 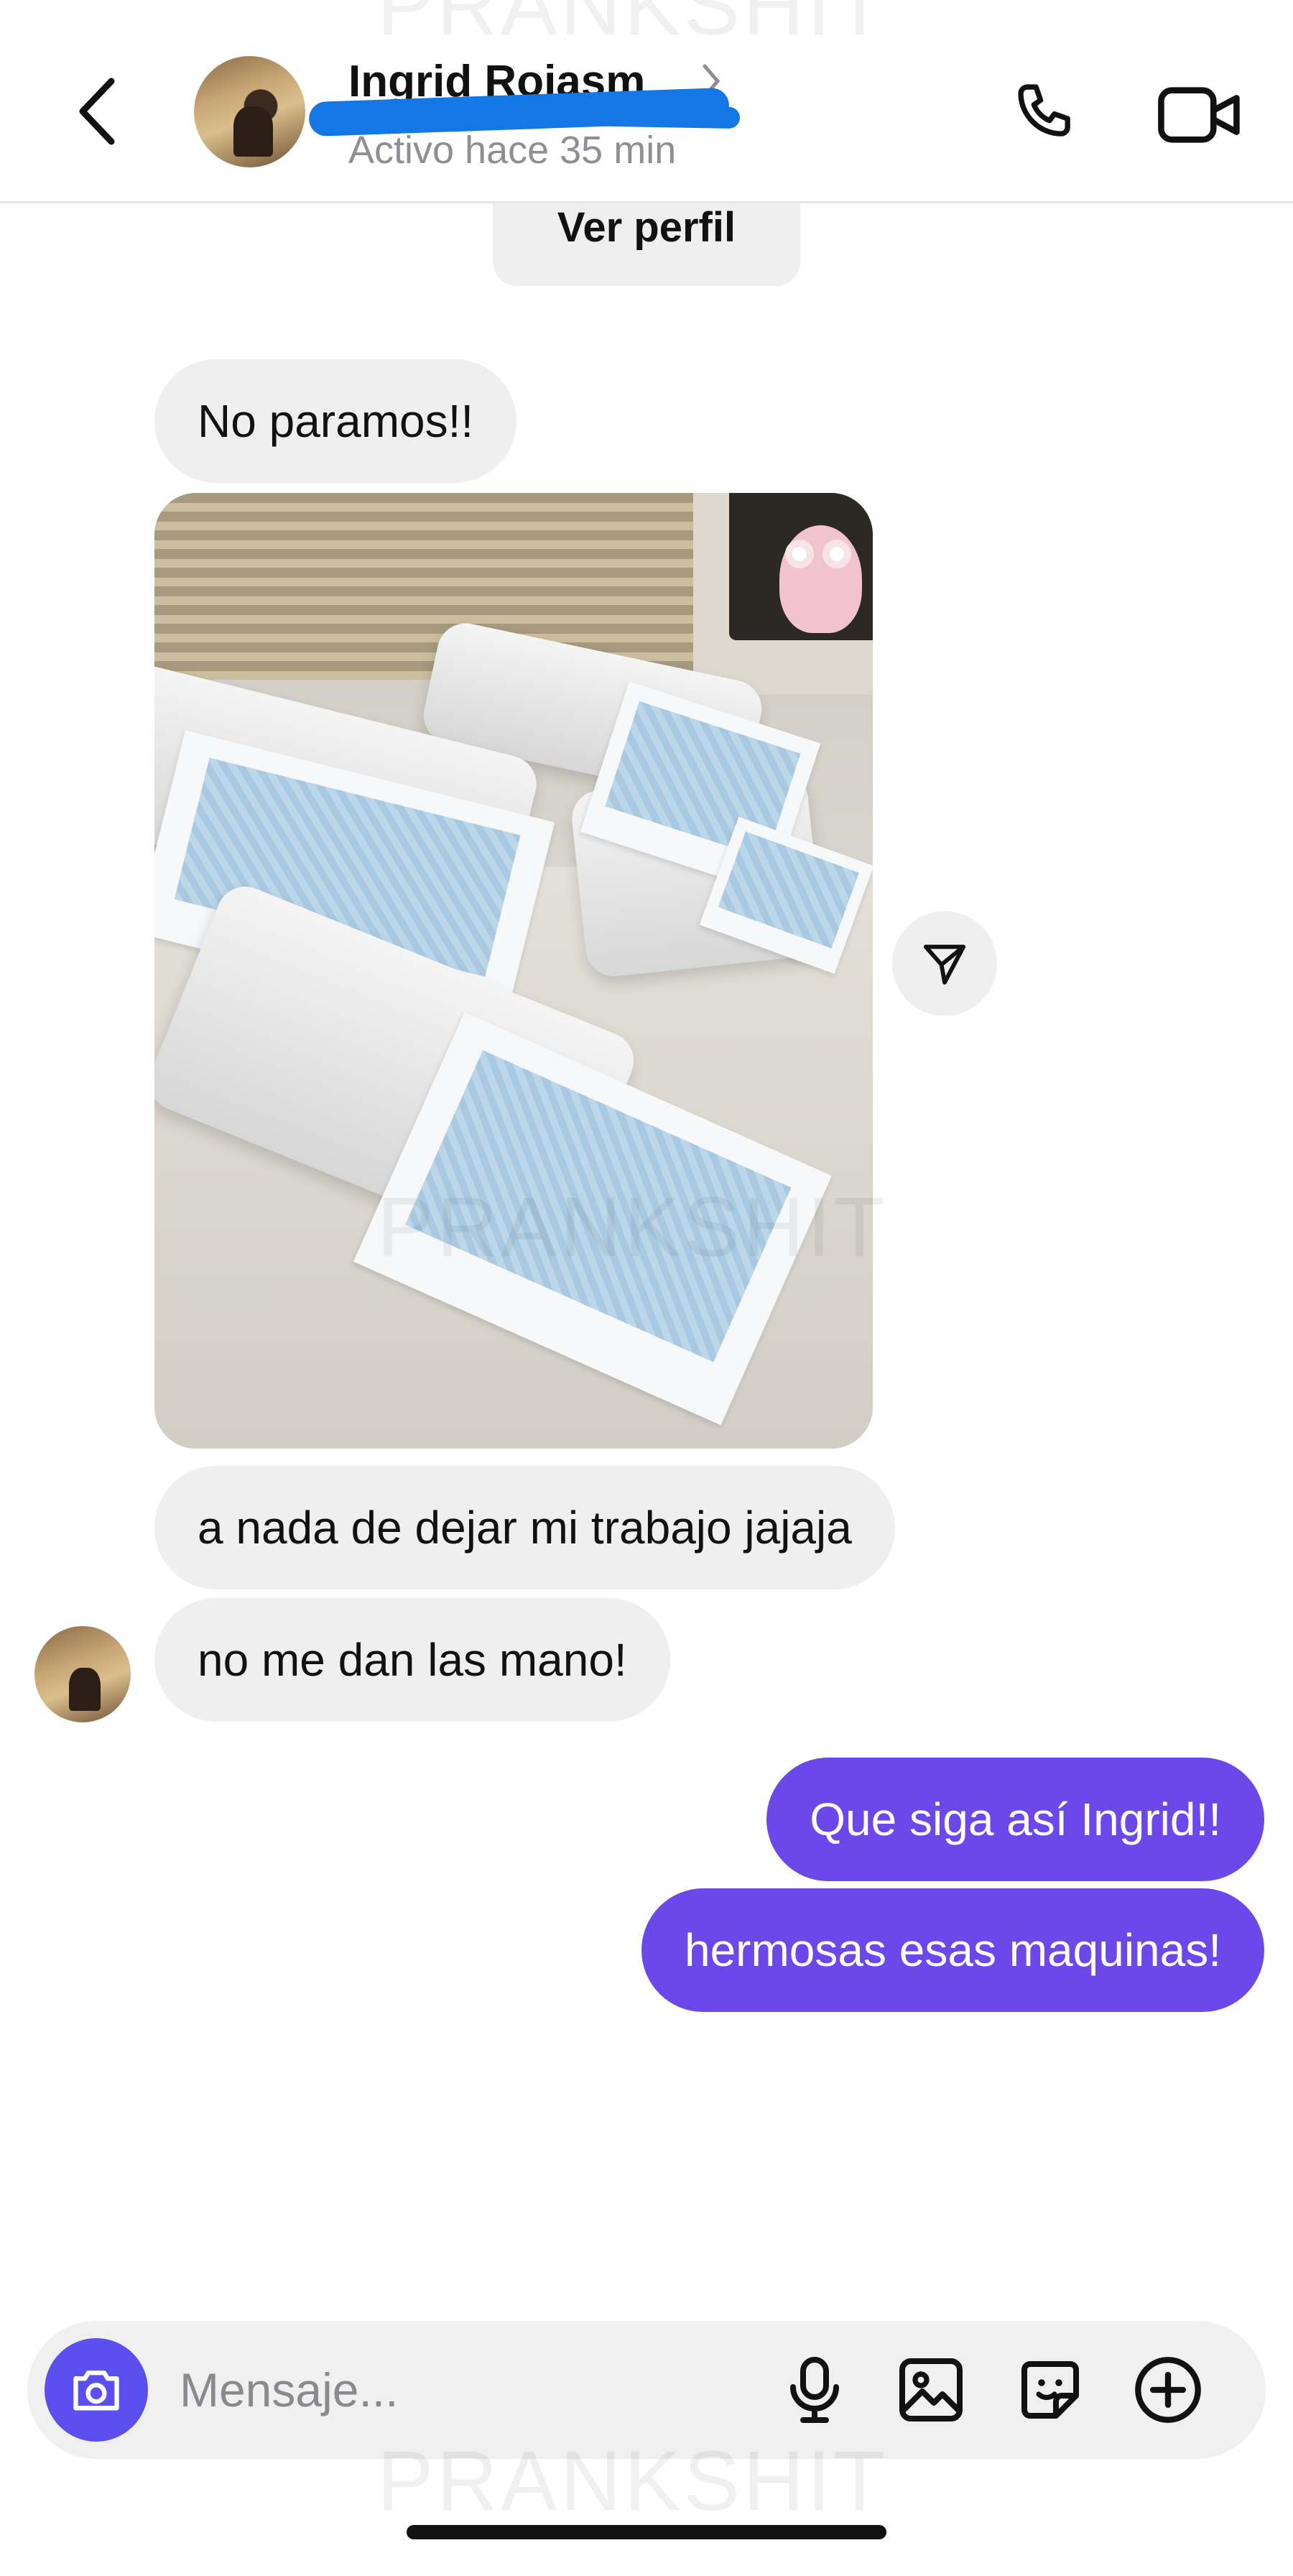 I want to click on active-status: Activo hace 35 min, so click(x=513, y=150).